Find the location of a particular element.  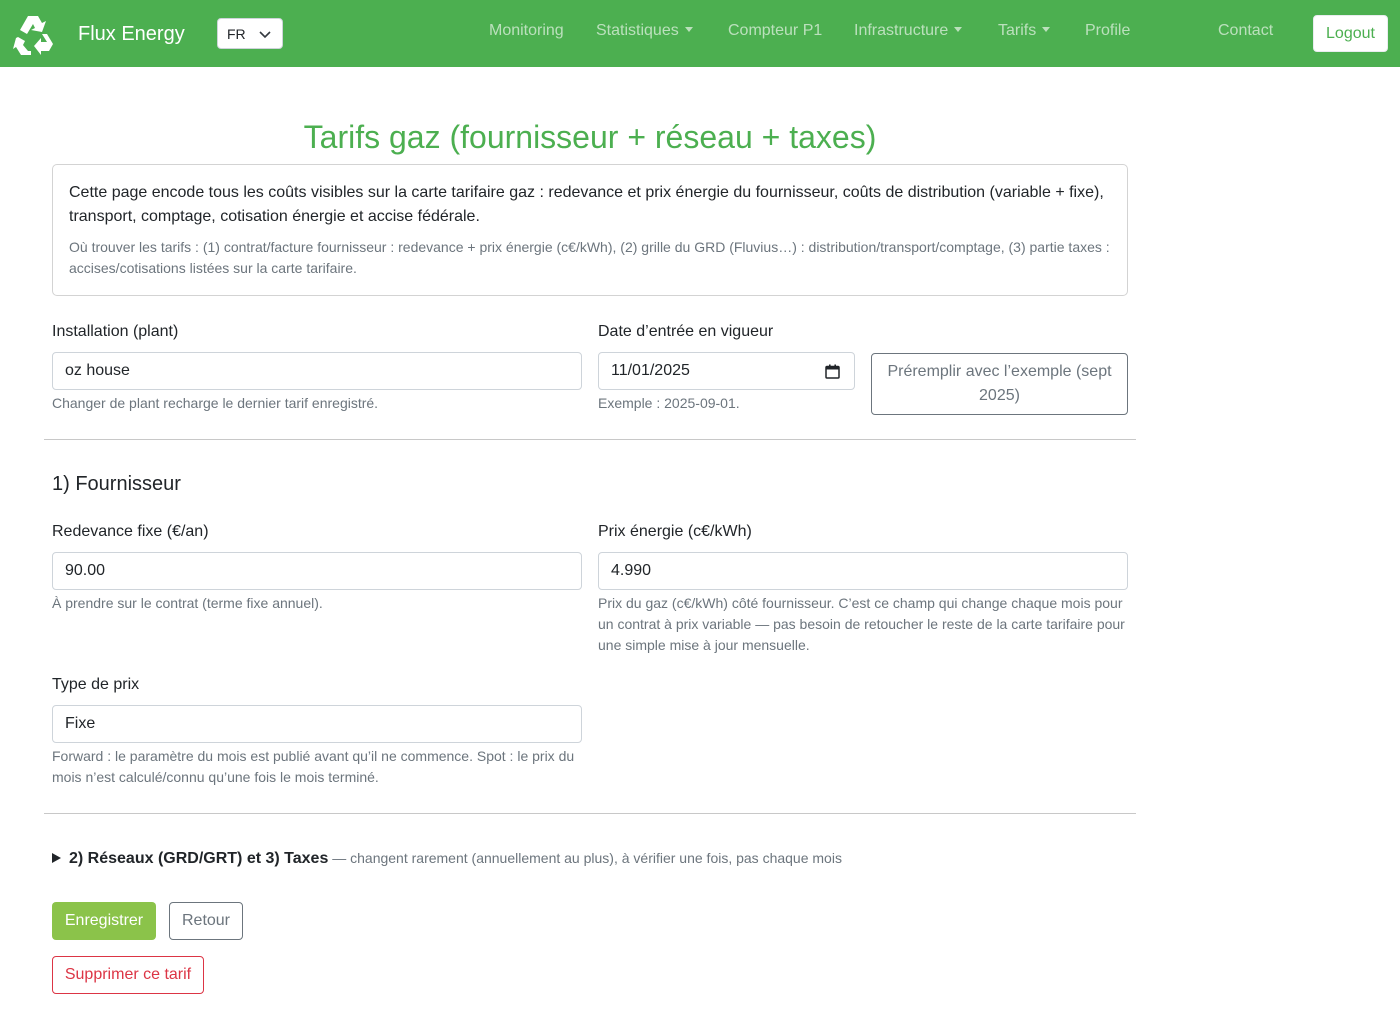

logout-button: Logout is located at coordinates (1350, 33).